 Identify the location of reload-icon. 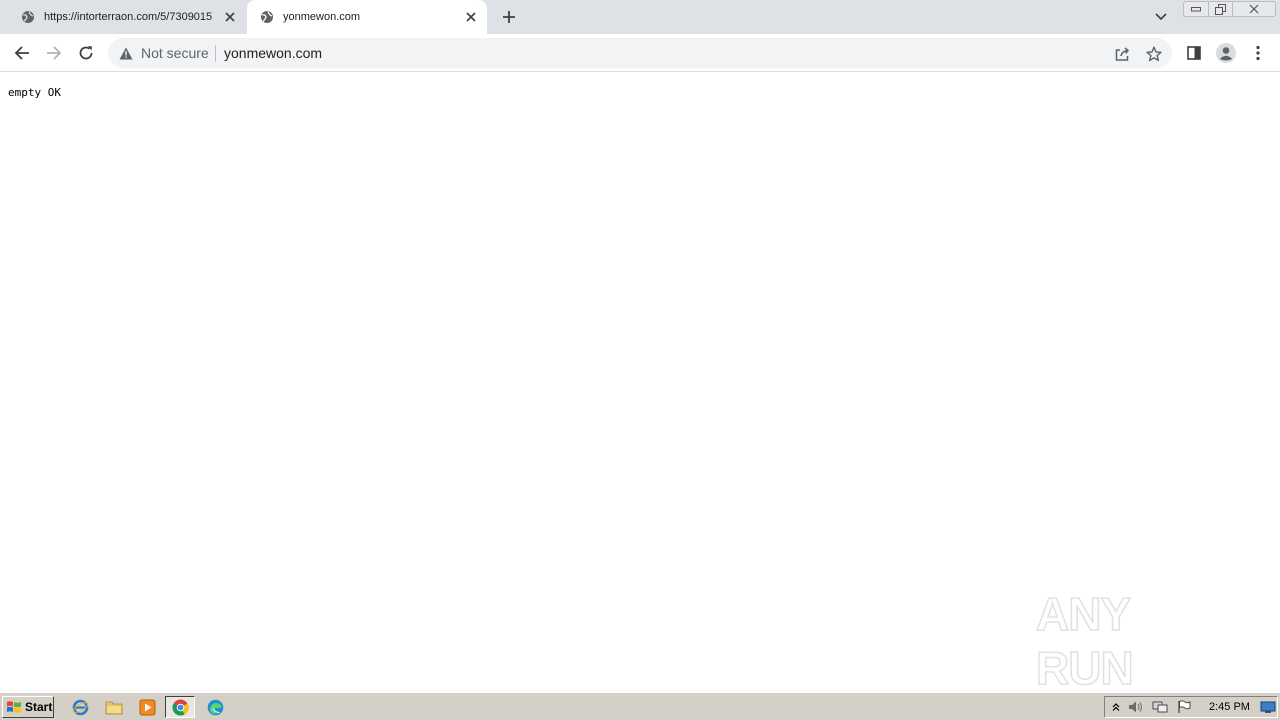
(86, 53).